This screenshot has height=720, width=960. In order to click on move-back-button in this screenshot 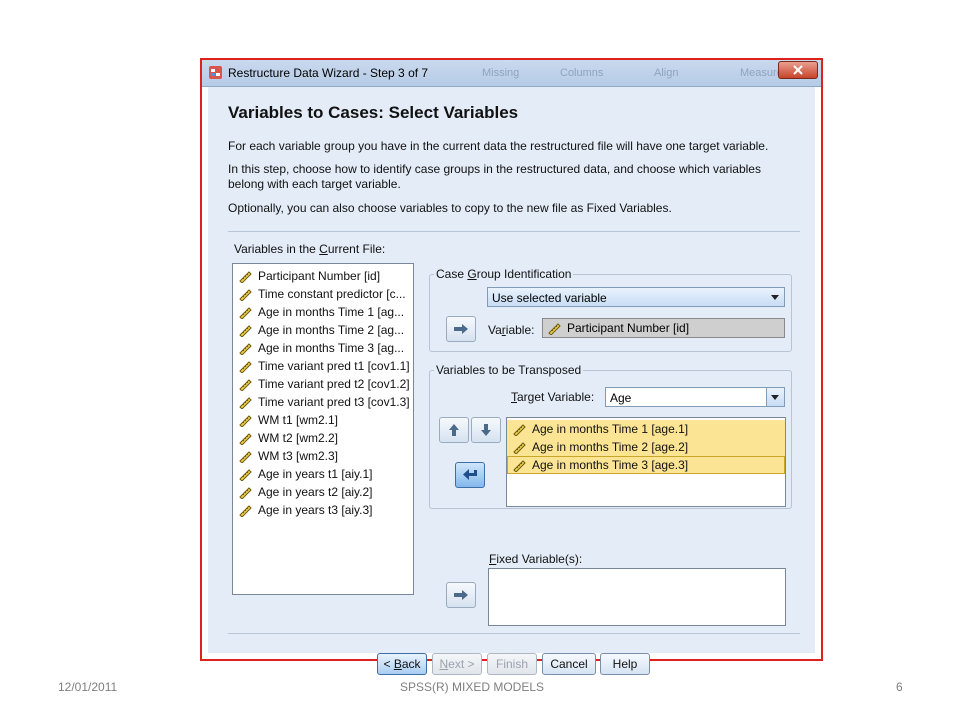, I will do `click(470, 475)`.